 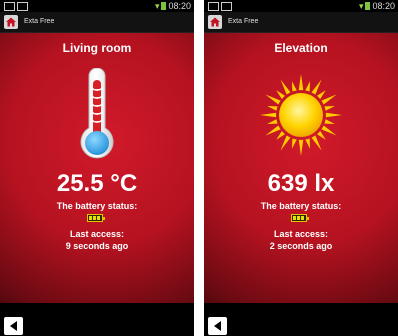 I want to click on sun-icon, so click(x=301, y=115).